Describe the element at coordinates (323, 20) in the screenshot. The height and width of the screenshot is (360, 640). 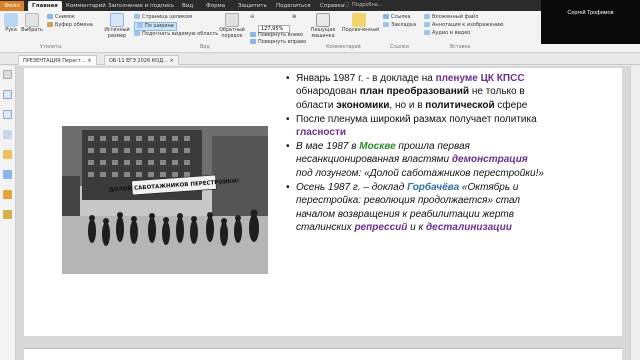
I see `typewriter-icon` at that location.